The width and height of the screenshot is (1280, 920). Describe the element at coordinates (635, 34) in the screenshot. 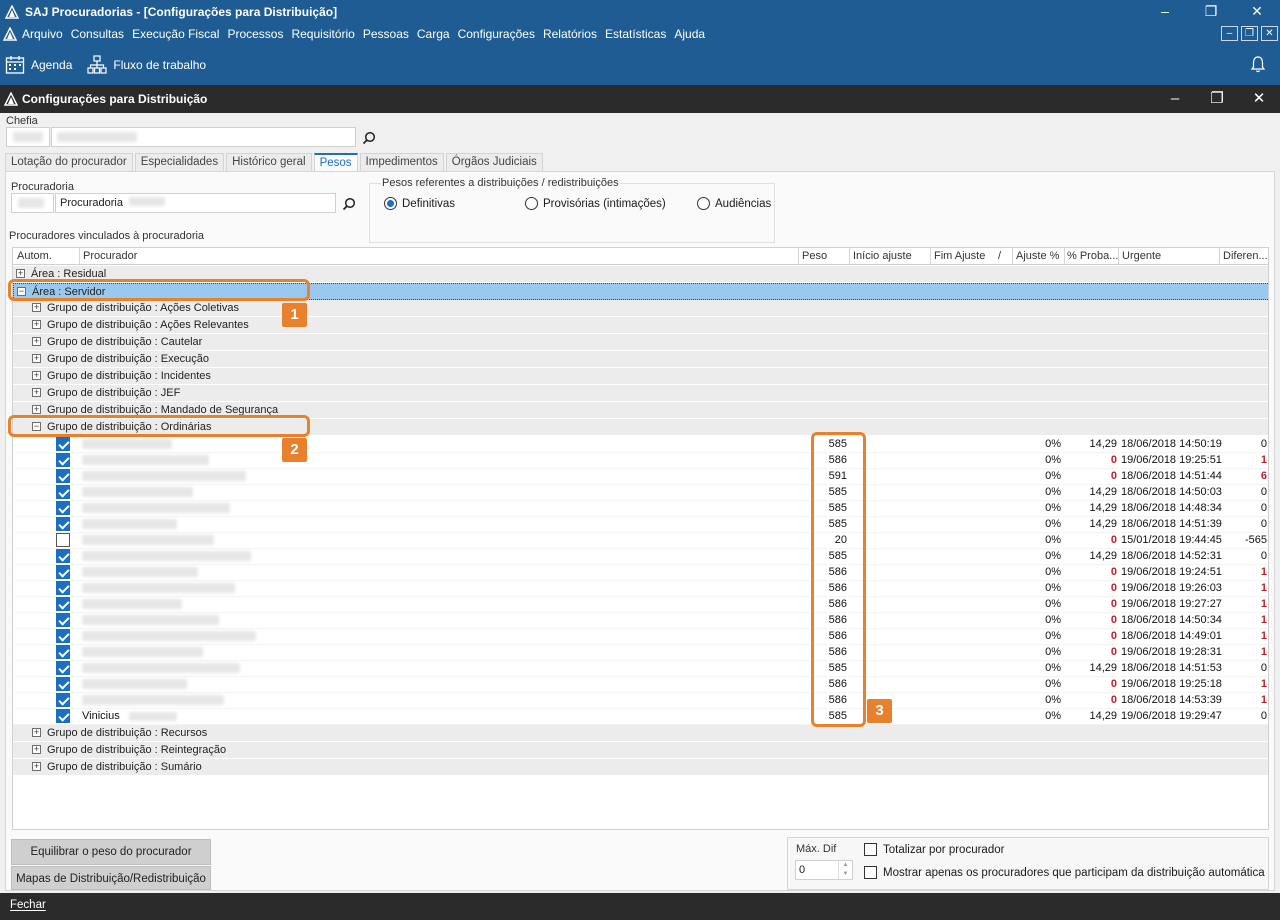

I see `menu-estatisticas: Estatísticas` at that location.